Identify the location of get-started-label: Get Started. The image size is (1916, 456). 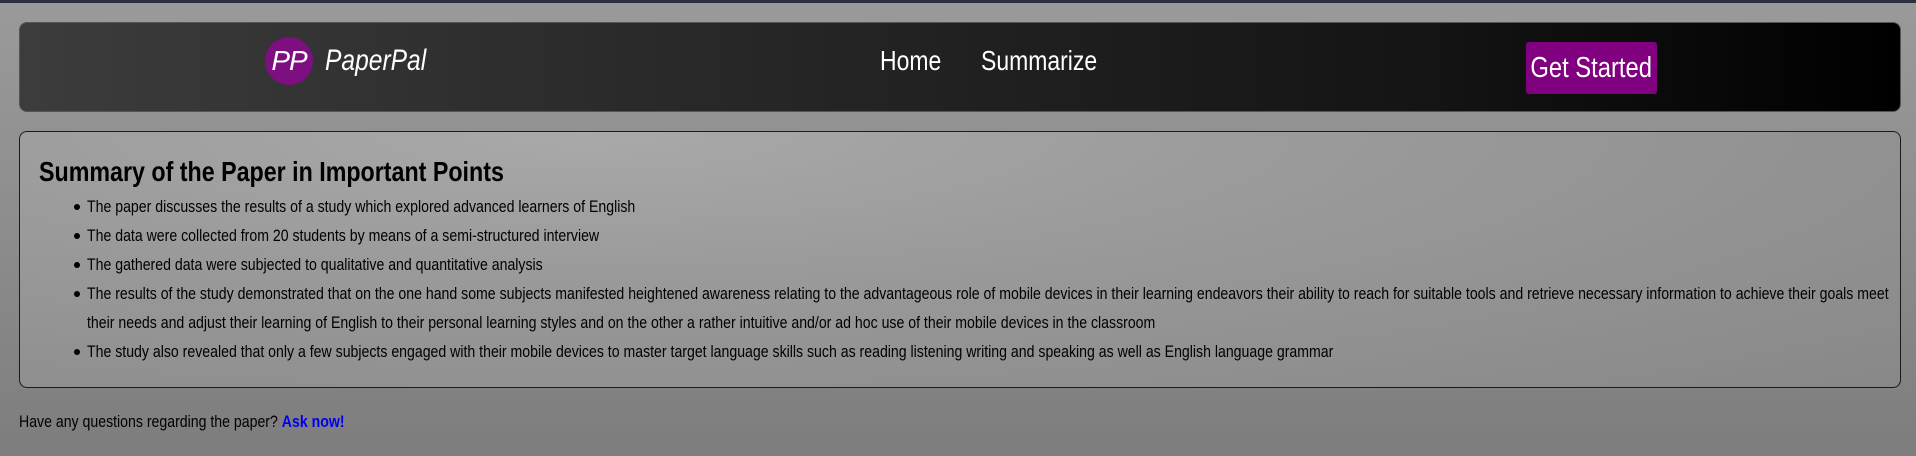
(1591, 67).